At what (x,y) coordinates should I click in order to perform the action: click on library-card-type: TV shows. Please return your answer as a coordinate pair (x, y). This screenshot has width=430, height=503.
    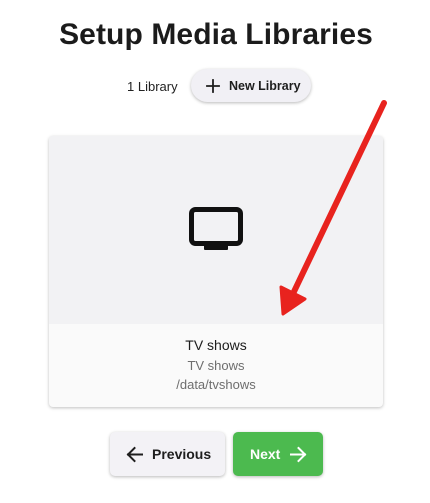
    Looking at the image, I should click on (216, 365).